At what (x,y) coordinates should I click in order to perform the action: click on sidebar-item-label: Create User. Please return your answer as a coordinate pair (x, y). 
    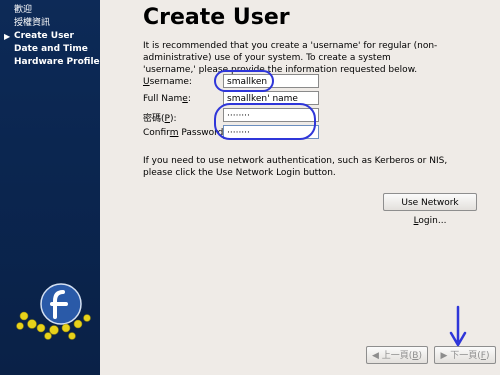
    Looking at the image, I should click on (44, 36).